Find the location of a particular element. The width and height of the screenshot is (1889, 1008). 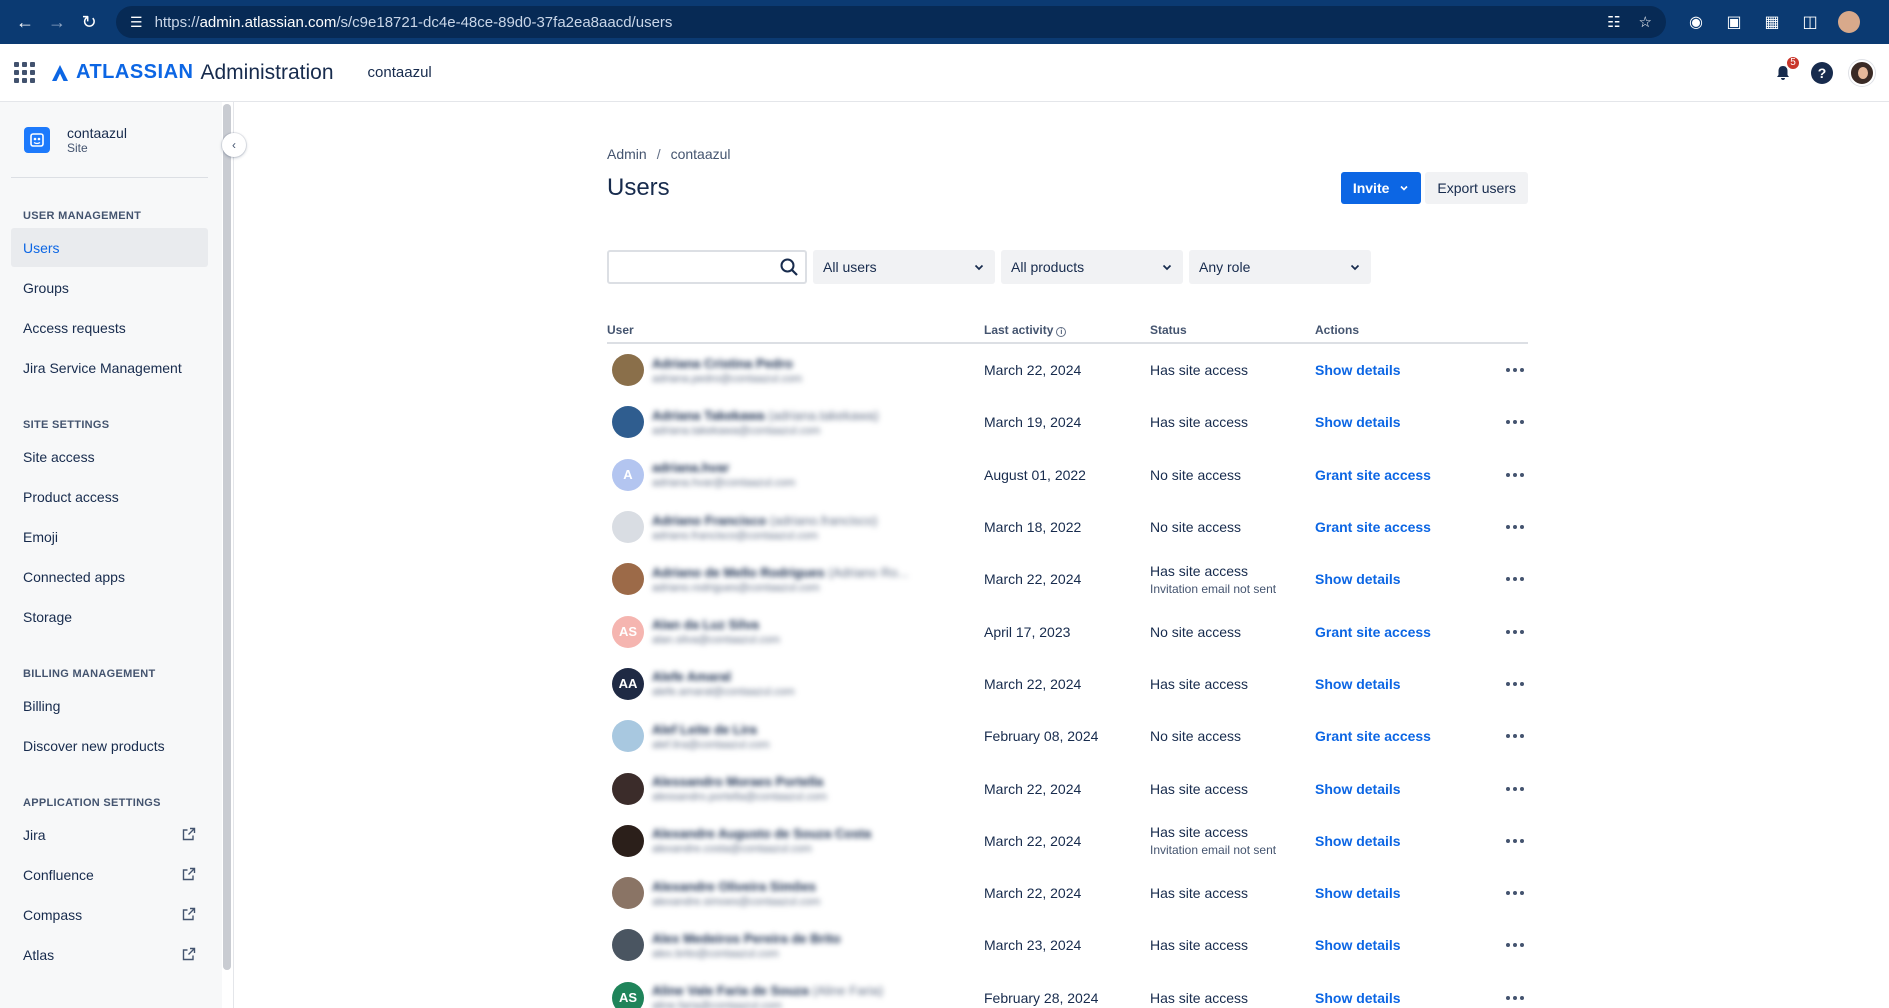

bookmark-star-icon: ☆ is located at coordinates (1645, 22).